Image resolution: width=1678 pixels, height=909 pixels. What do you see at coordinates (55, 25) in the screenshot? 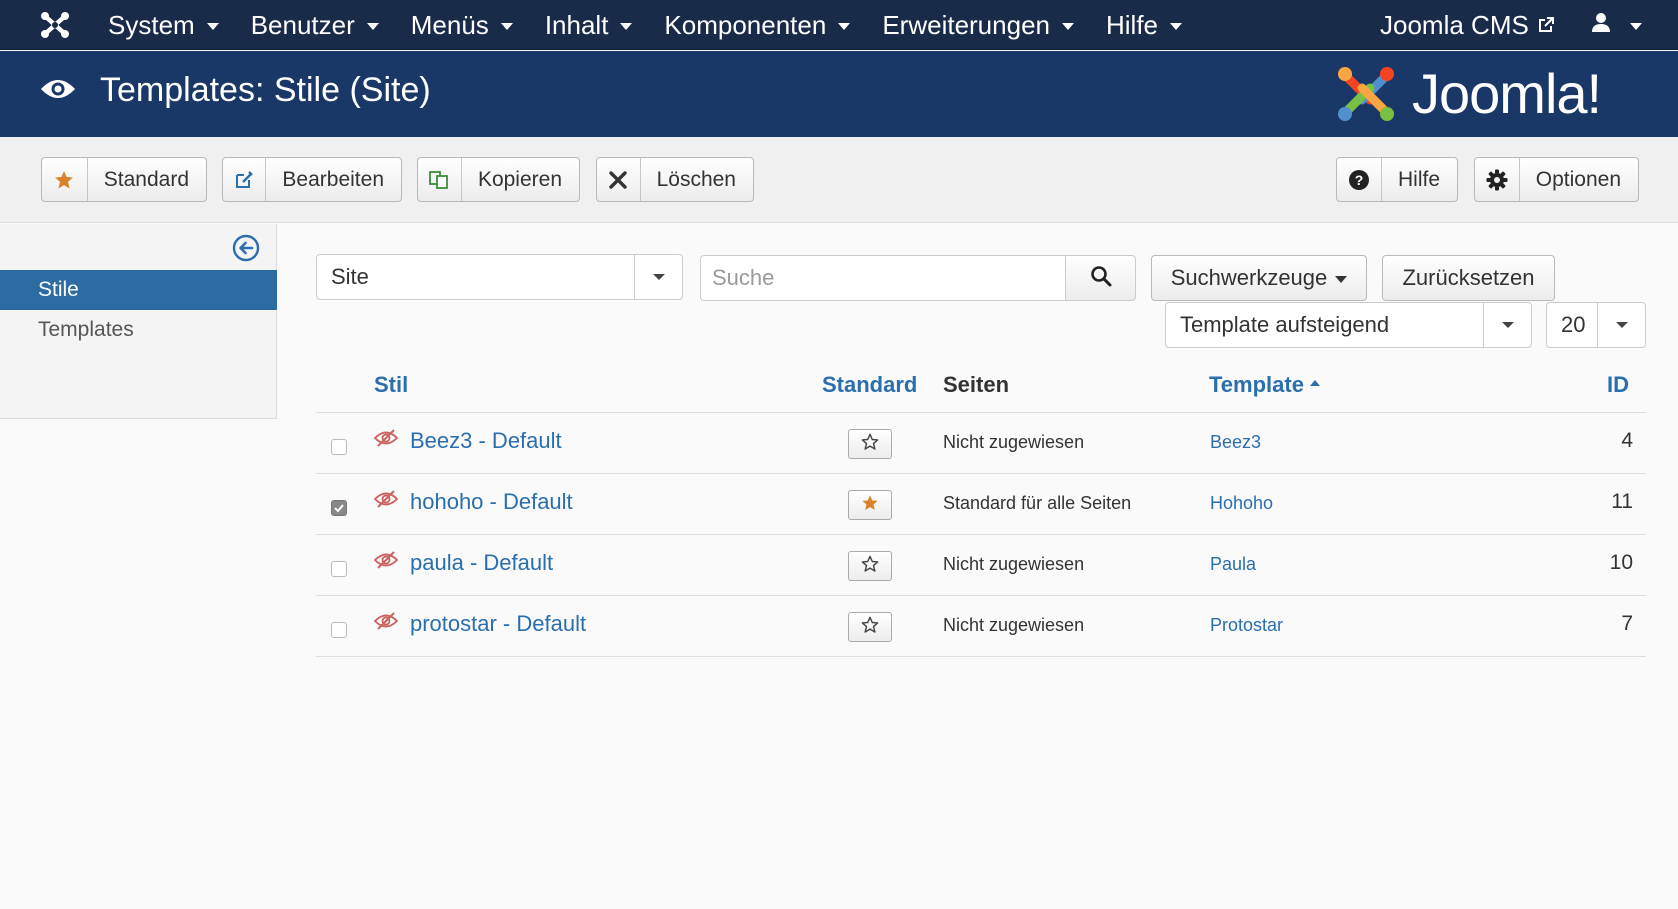
I see `joomla-logo-icon` at bounding box center [55, 25].